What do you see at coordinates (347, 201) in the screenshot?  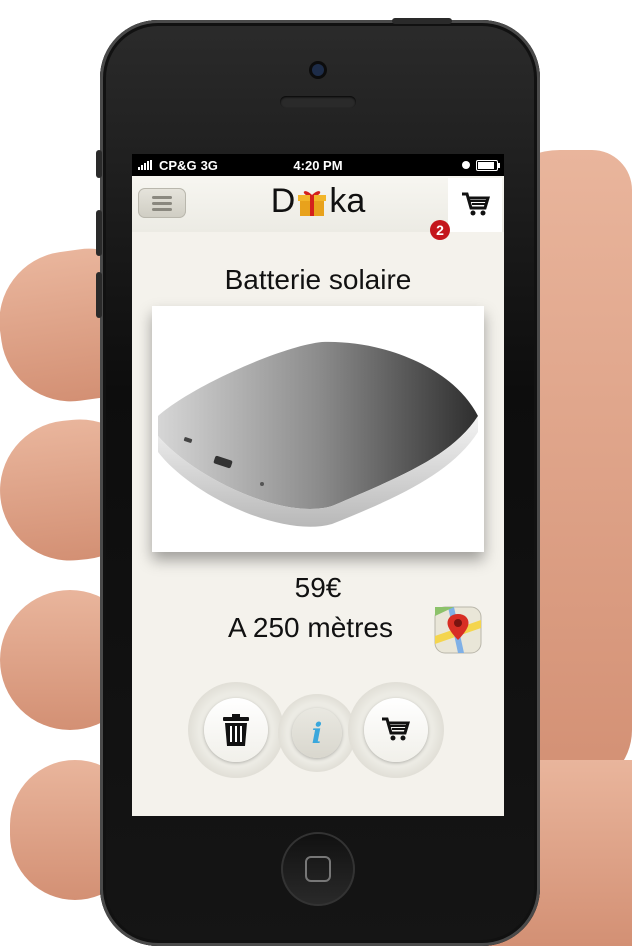 I see `app-title-suffix: ka` at bounding box center [347, 201].